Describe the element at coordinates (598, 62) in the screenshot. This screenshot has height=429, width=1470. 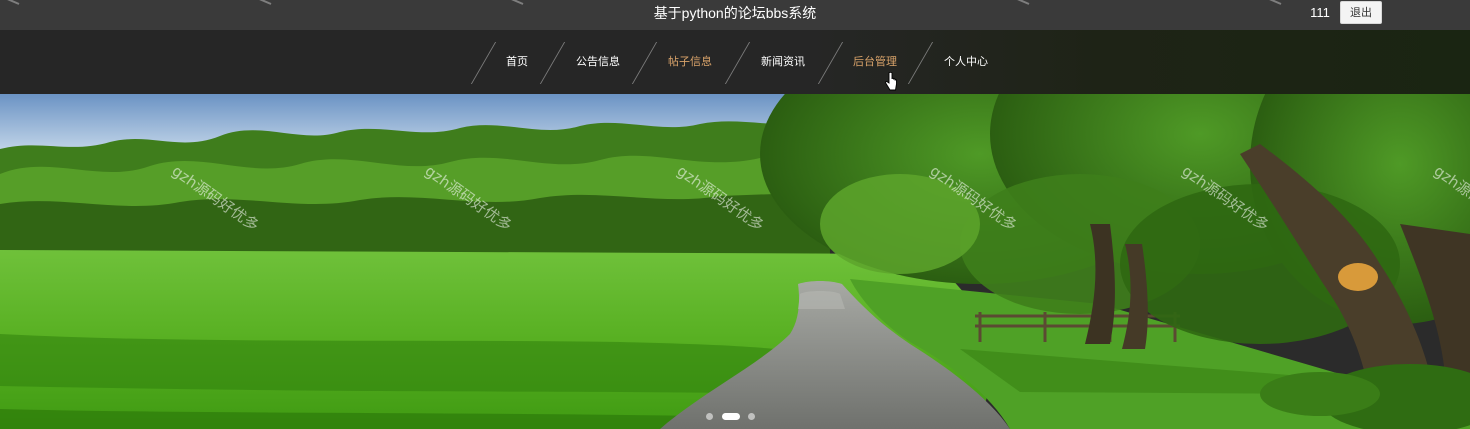
I see `nav-item-announcements: 公告信息` at that location.